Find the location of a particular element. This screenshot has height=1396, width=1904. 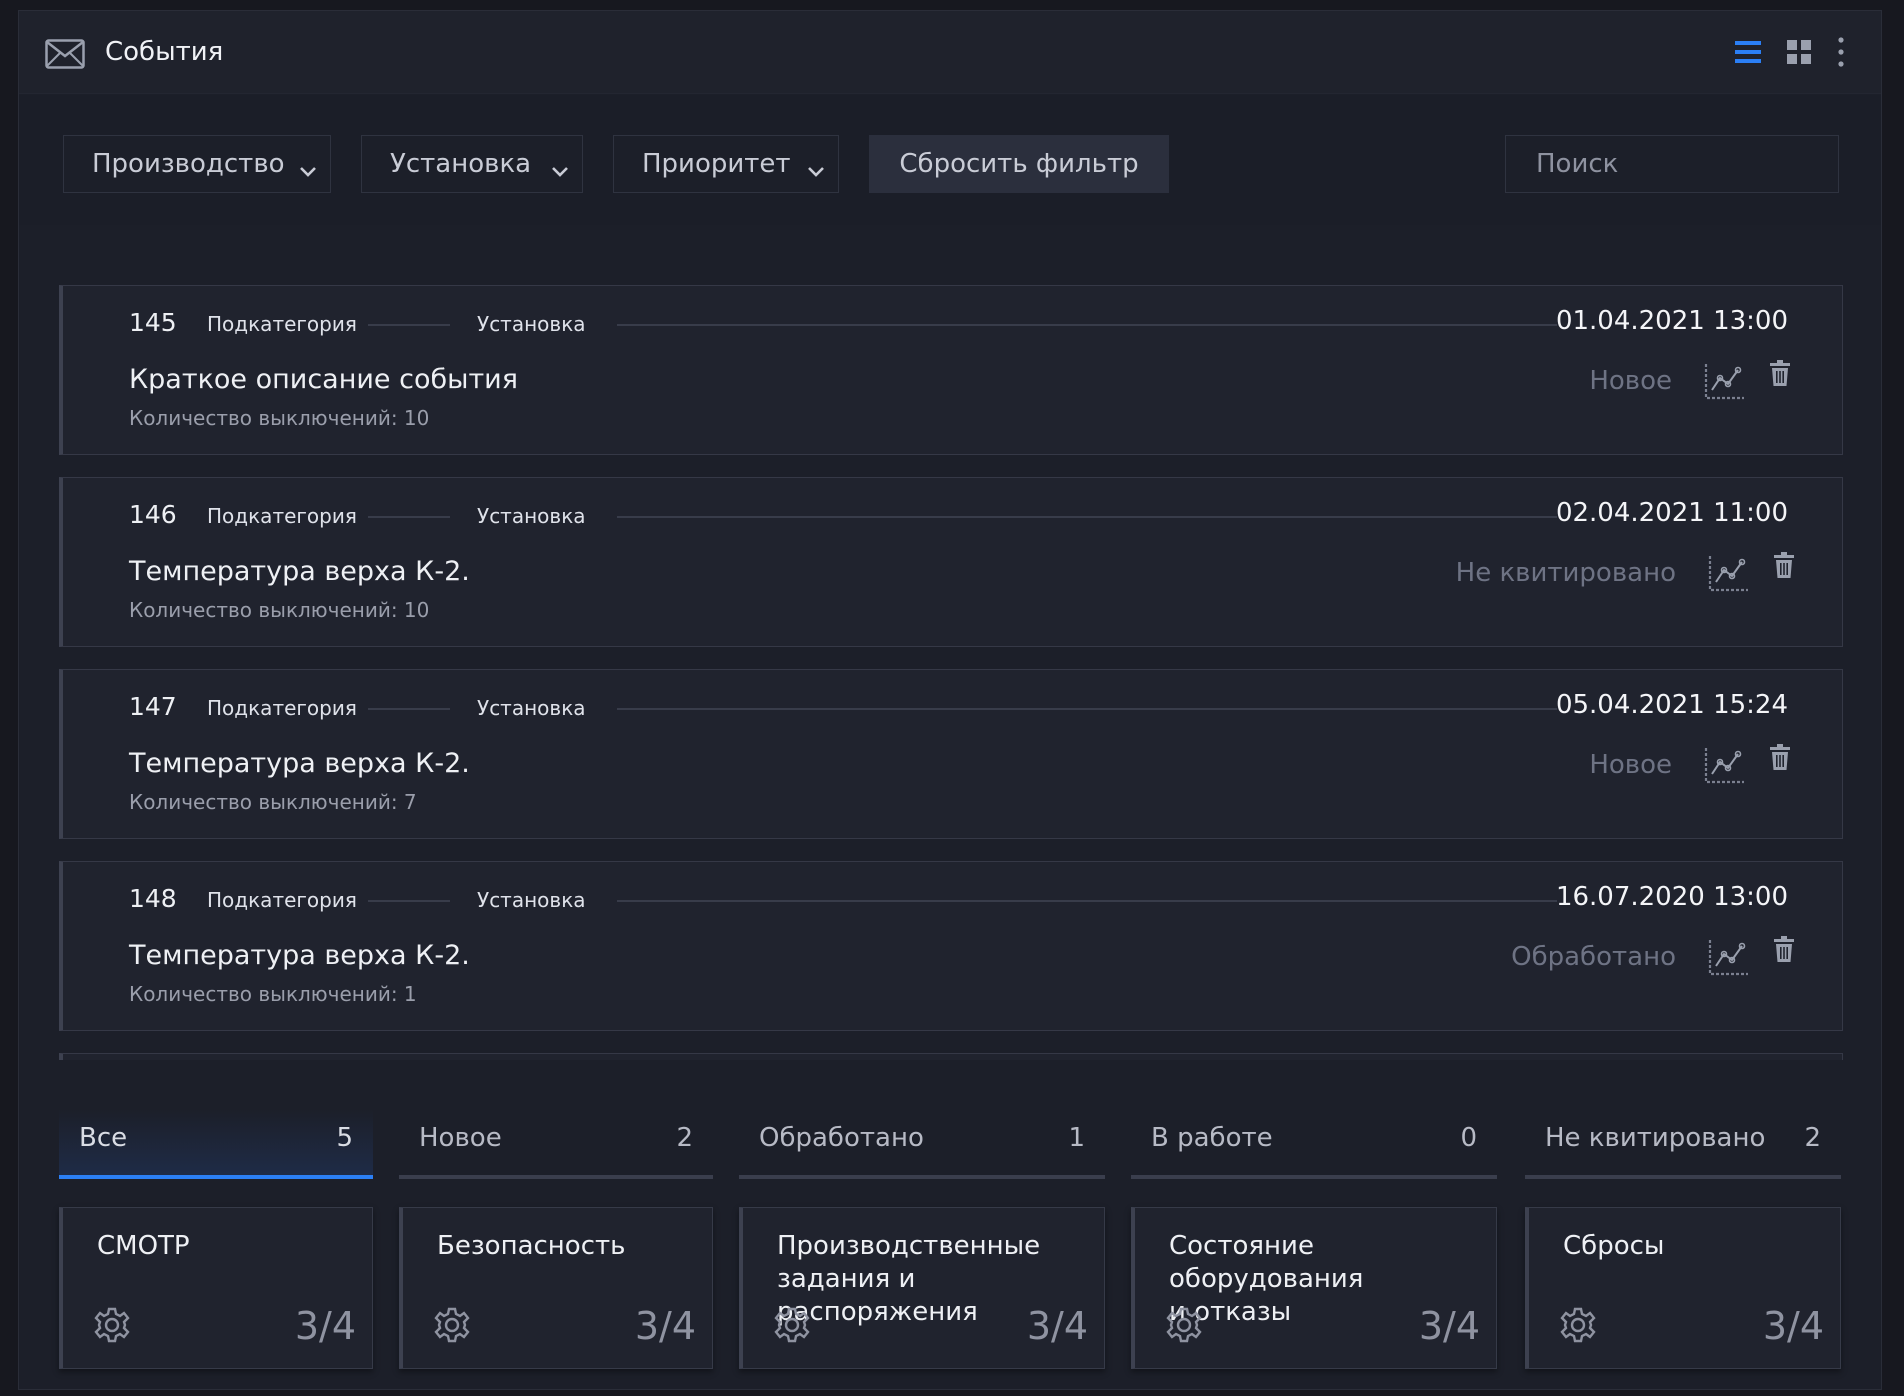

priority-select: Приоритет is located at coordinates (726, 164).